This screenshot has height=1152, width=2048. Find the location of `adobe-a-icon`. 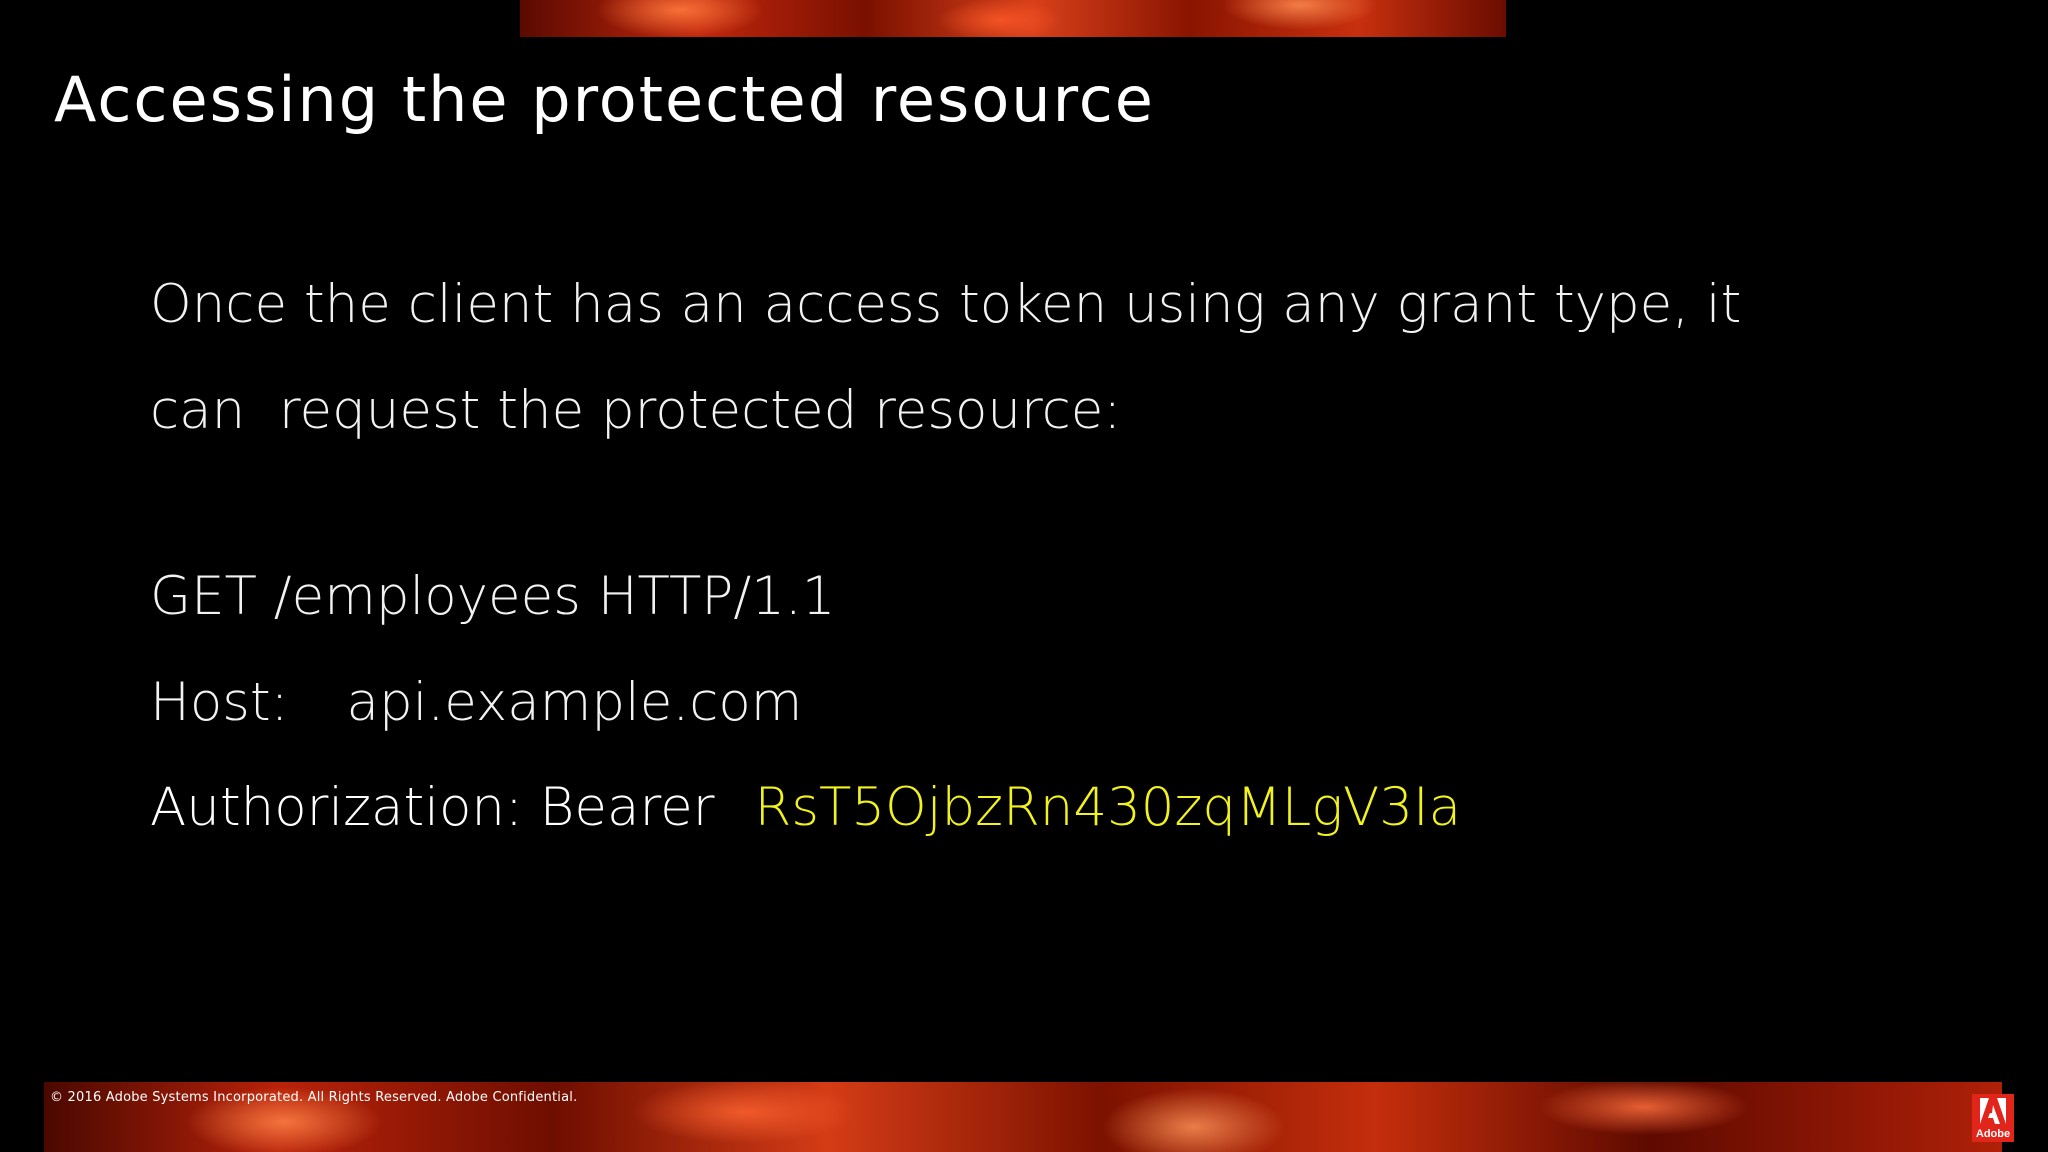

adobe-a-icon is located at coordinates (1993, 1111).